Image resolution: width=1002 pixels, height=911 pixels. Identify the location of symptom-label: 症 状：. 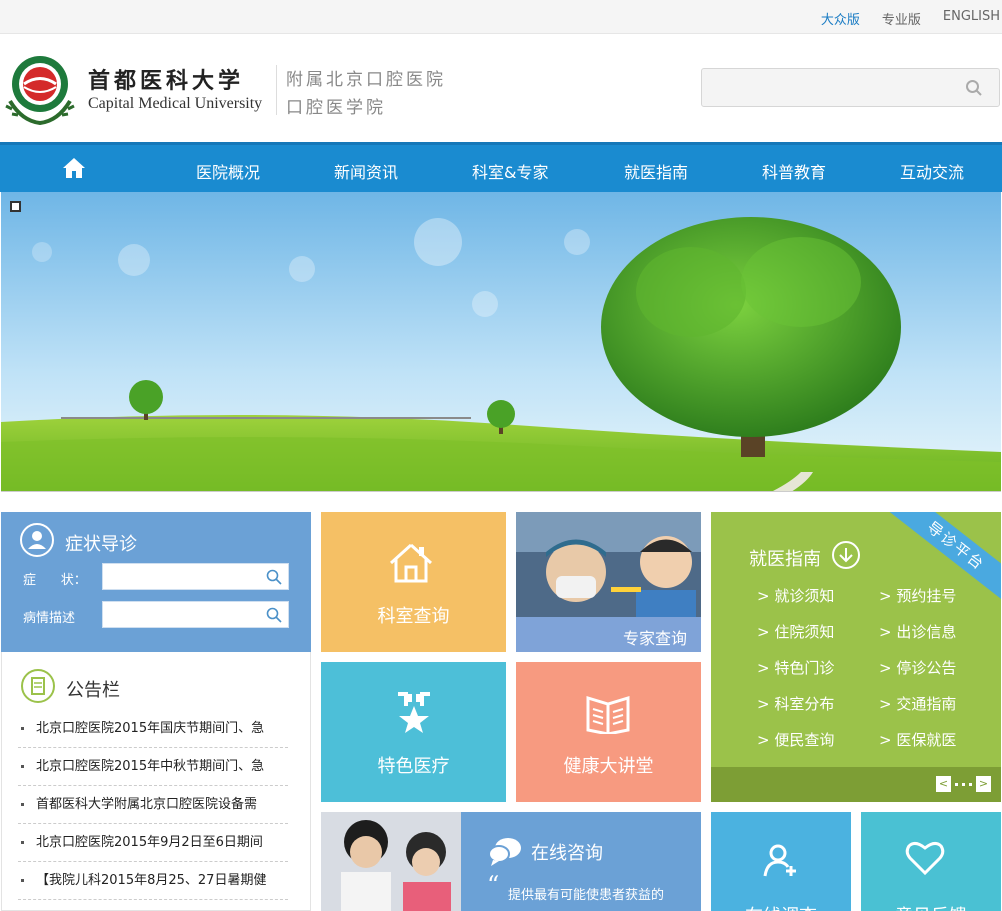
(55, 580).